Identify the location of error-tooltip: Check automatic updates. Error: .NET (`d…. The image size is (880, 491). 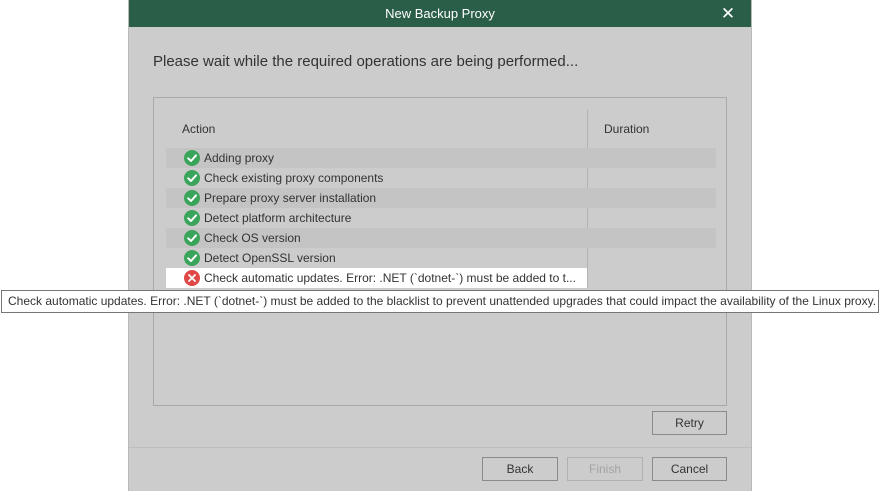
(440, 301).